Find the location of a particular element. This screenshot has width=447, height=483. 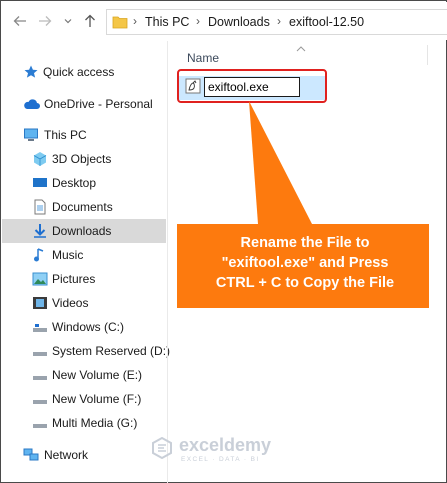

watermark: exceldemy EXCEL · DATA · BI is located at coordinates (211, 449).